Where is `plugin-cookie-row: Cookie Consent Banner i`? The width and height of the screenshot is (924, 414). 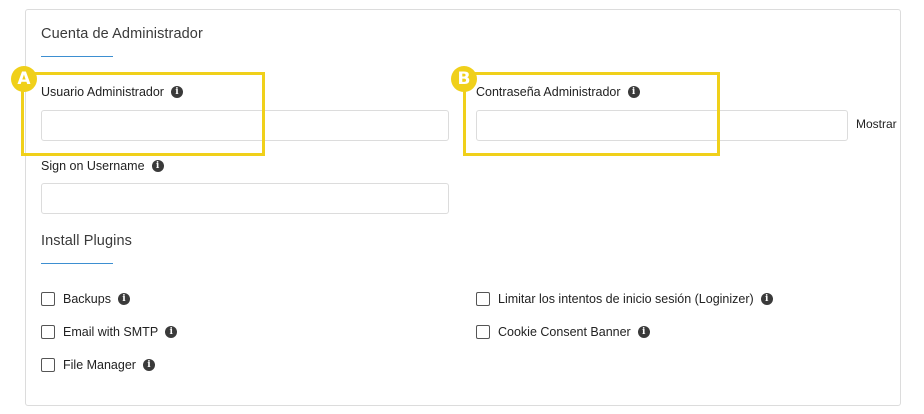 plugin-cookie-row: Cookie Consent Banner i is located at coordinates (563, 332).